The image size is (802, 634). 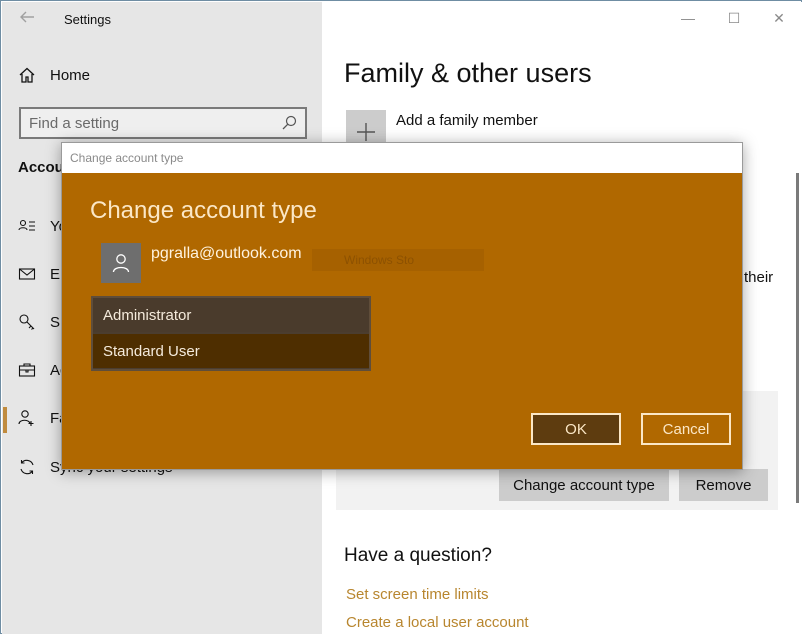 I want to click on back-arrow-icon, so click(x=28, y=18).